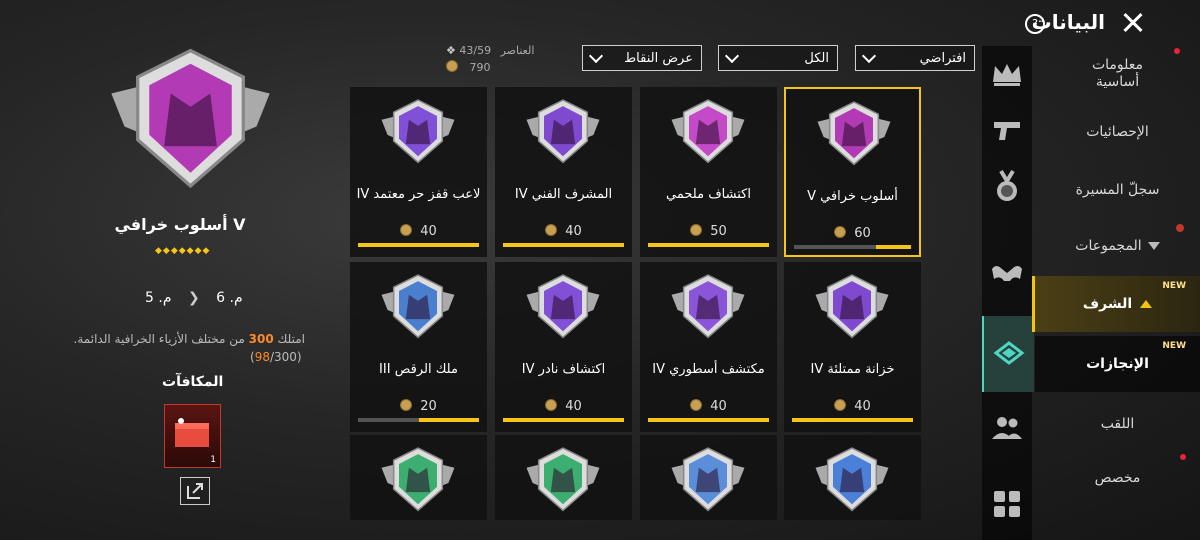  I want to click on achievement-badge-large-icon, so click(190, 118).